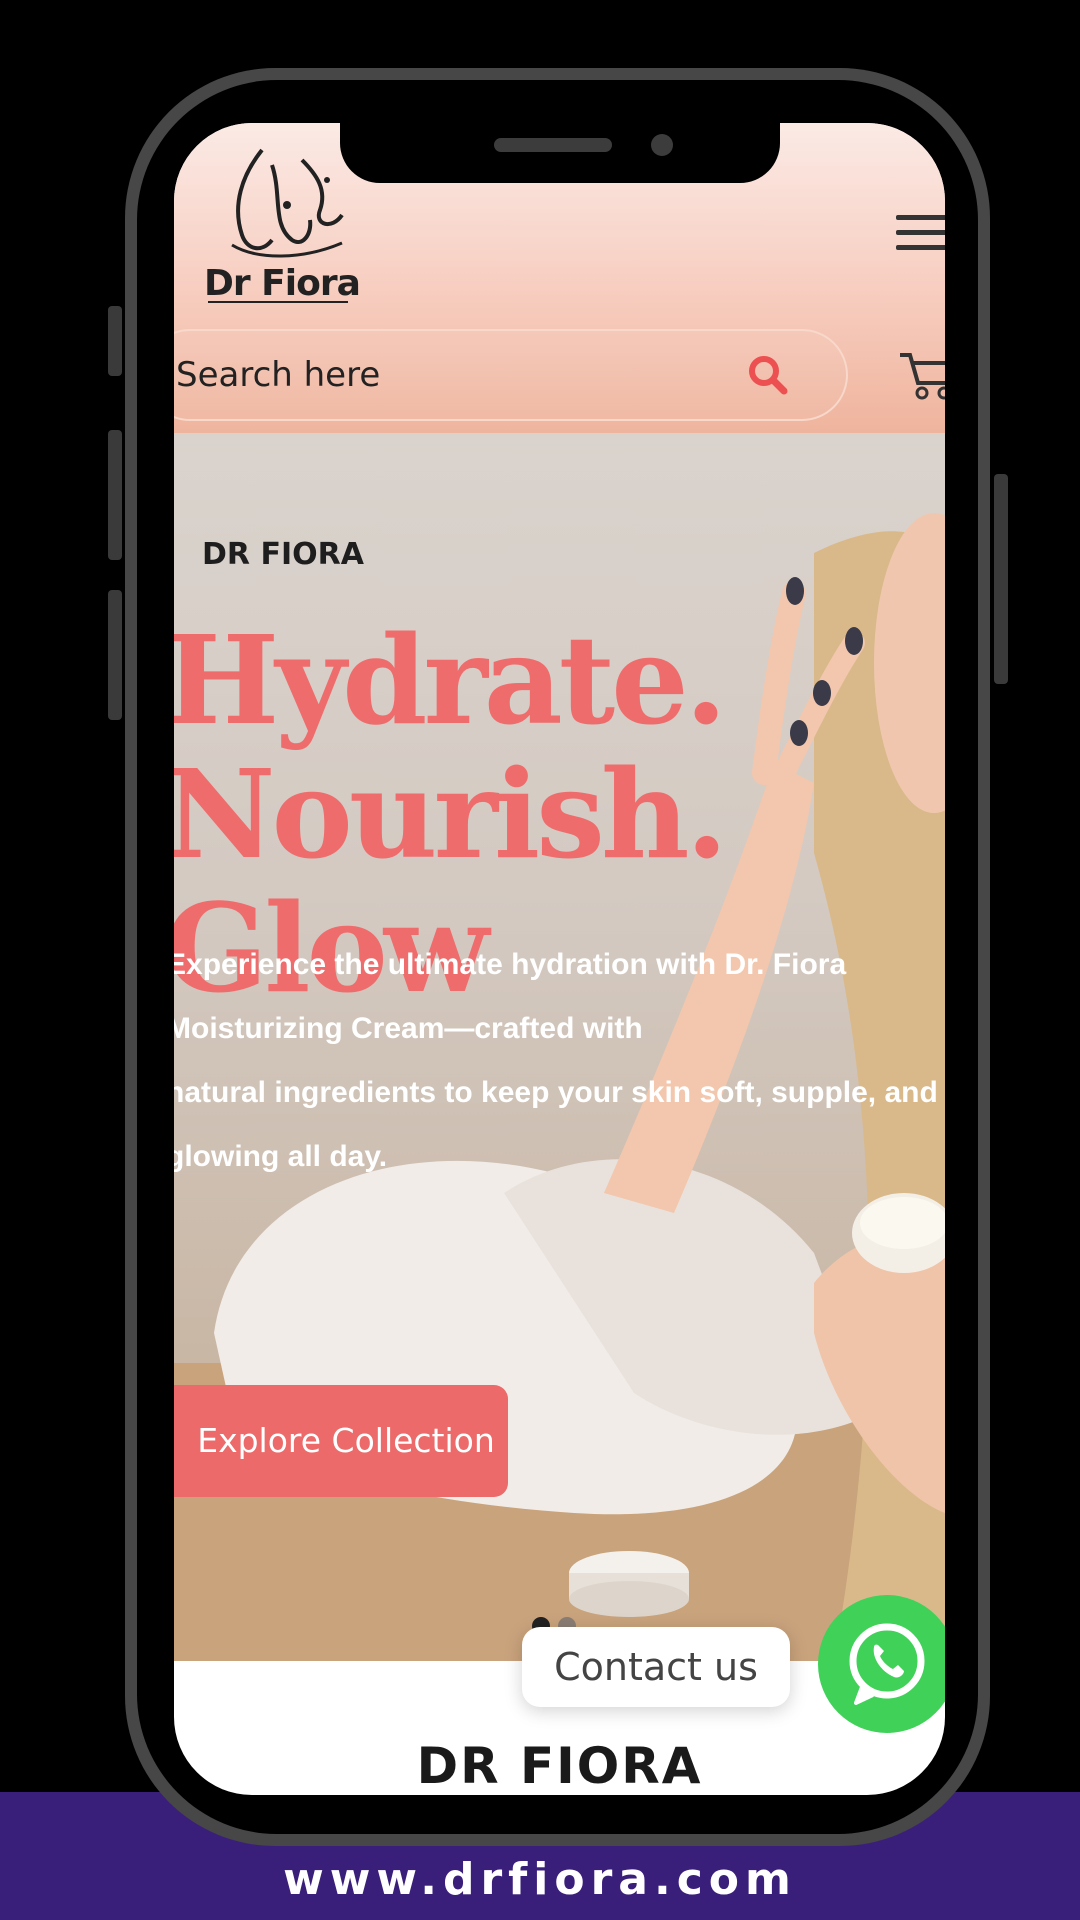 This screenshot has height=1920, width=1080. I want to click on phone-notch, so click(560, 153).